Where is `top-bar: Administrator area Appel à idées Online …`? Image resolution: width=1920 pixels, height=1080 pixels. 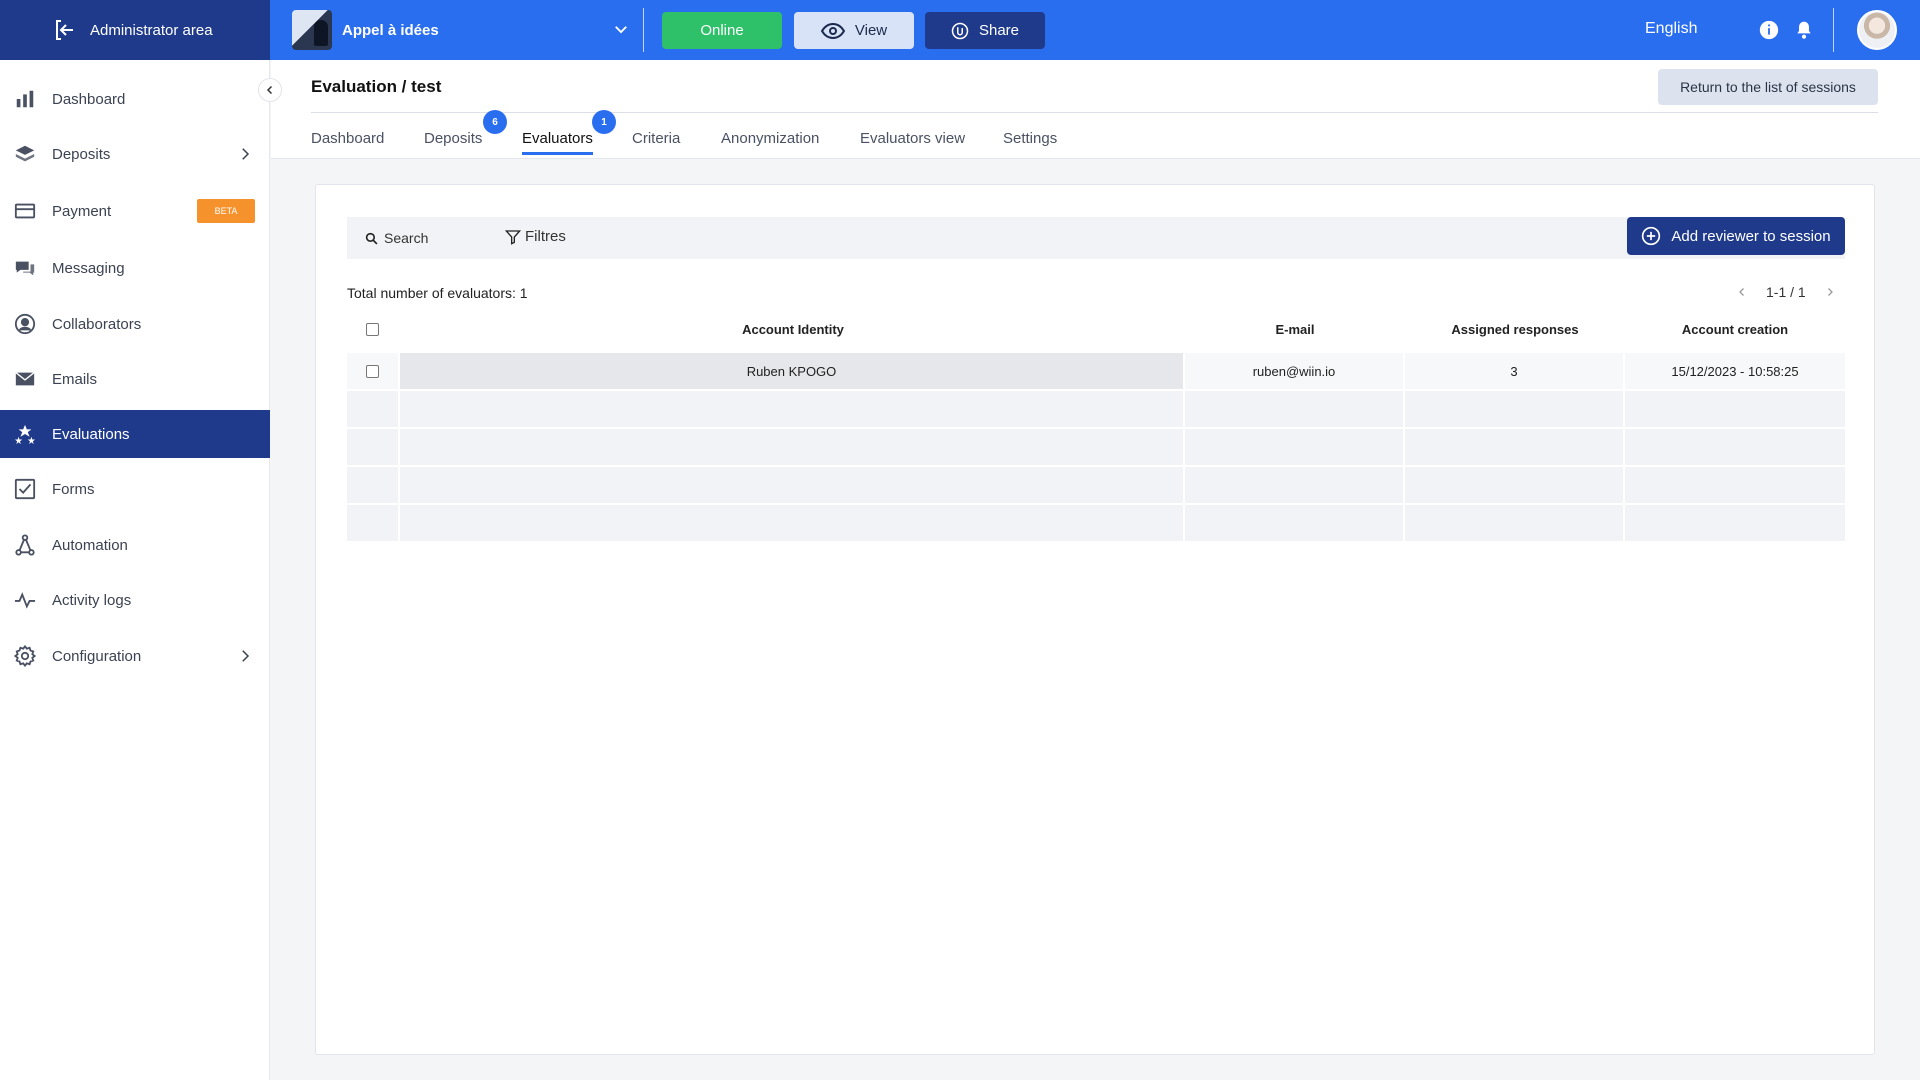 top-bar: Administrator area Appel à idées Online … is located at coordinates (960, 30).